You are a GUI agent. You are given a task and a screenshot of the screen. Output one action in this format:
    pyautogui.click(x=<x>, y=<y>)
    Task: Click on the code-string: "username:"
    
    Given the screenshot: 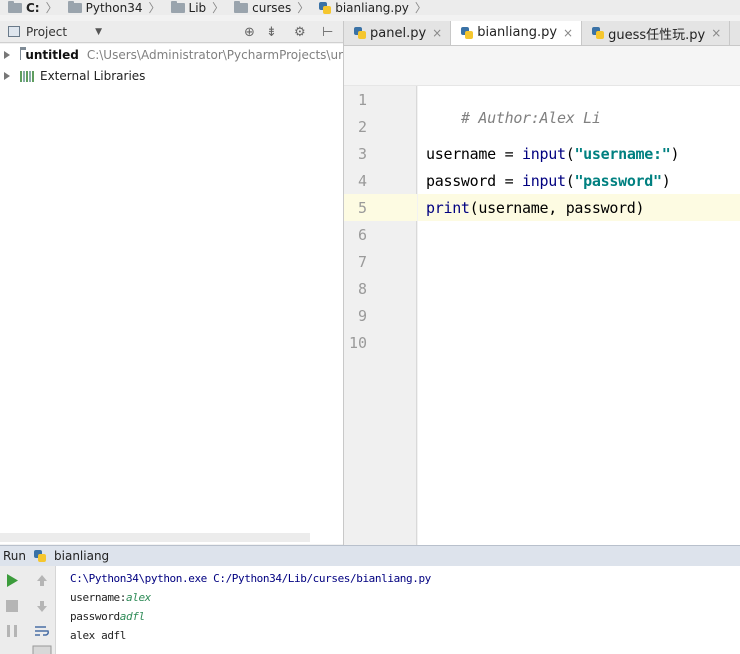 What is the action you would take?
    pyautogui.click(x=622, y=154)
    